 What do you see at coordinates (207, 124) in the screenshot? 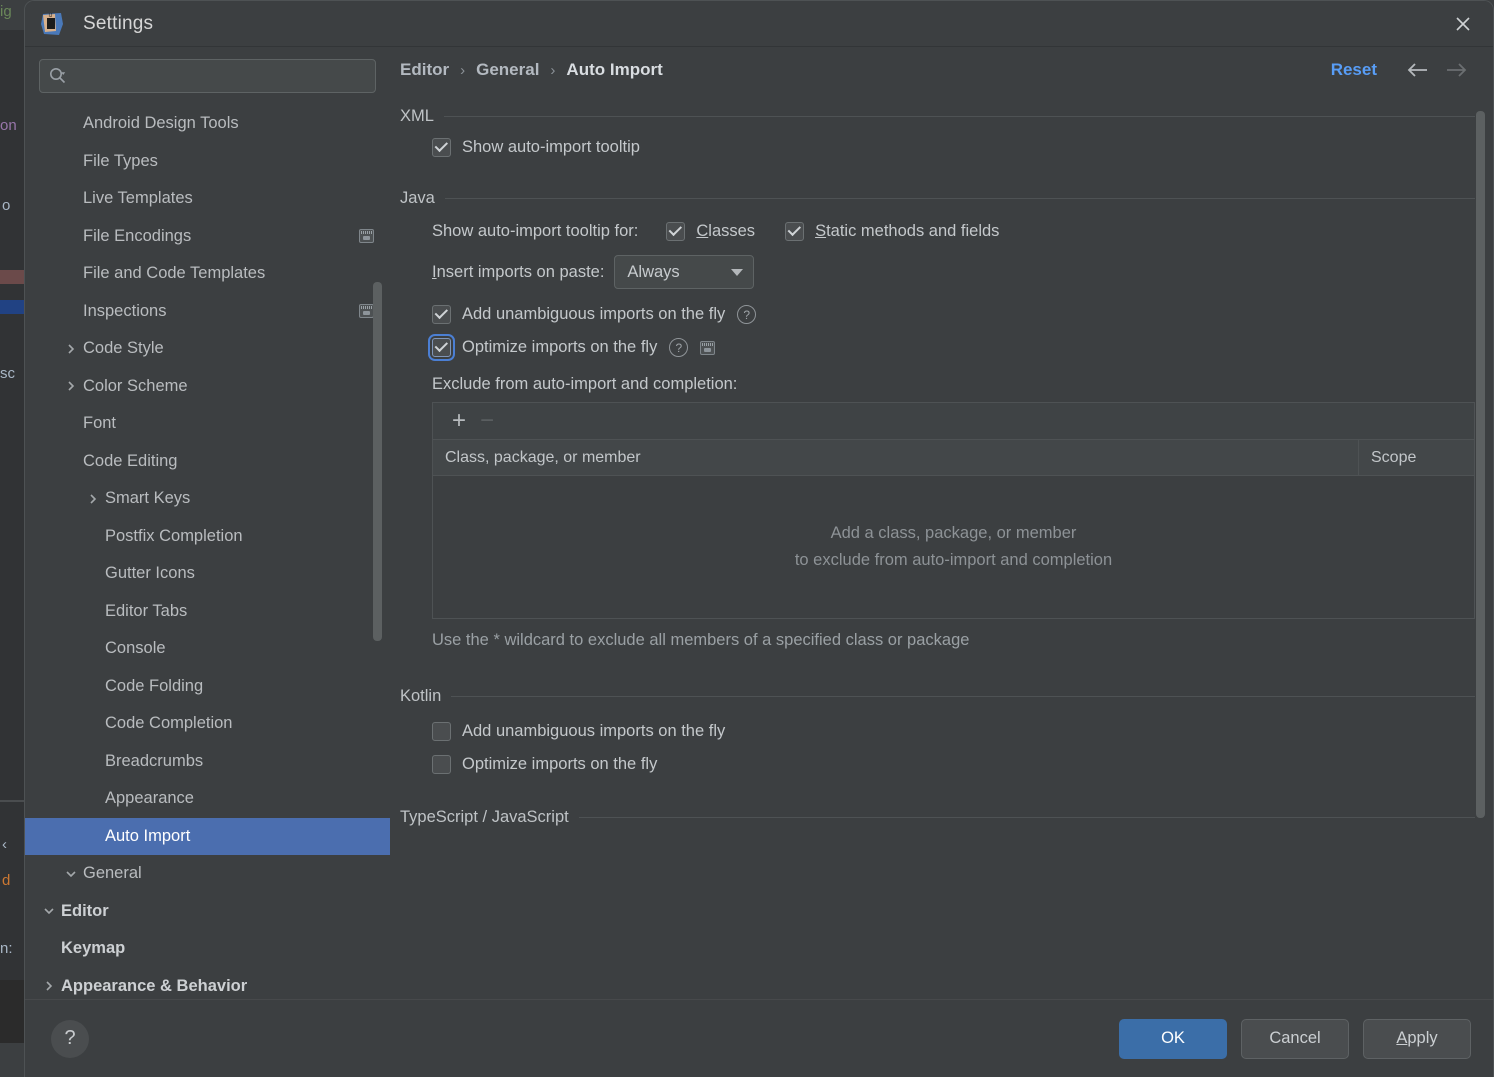
I see `sidebar-item-android-design-tools: Android Design Tools` at bounding box center [207, 124].